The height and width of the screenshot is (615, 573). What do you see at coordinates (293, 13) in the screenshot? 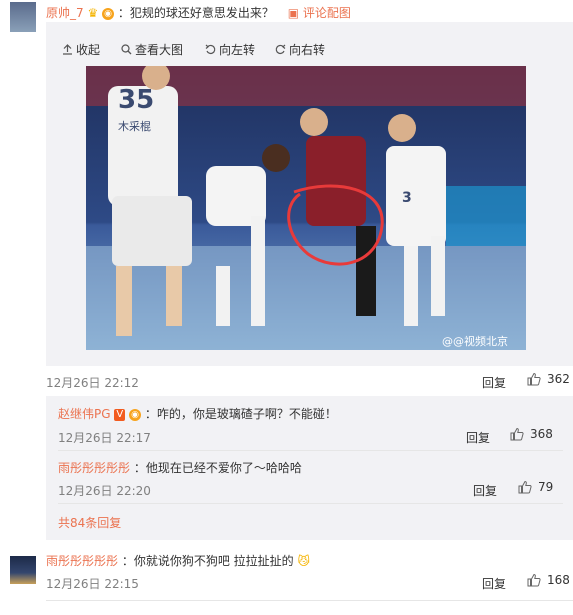
I see `image-icon: ▣` at bounding box center [293, 13].